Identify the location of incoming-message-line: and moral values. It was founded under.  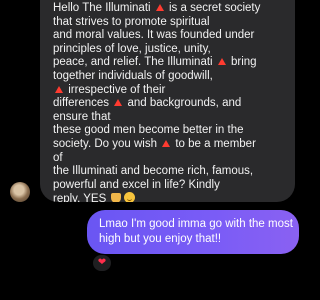
(170, 36).